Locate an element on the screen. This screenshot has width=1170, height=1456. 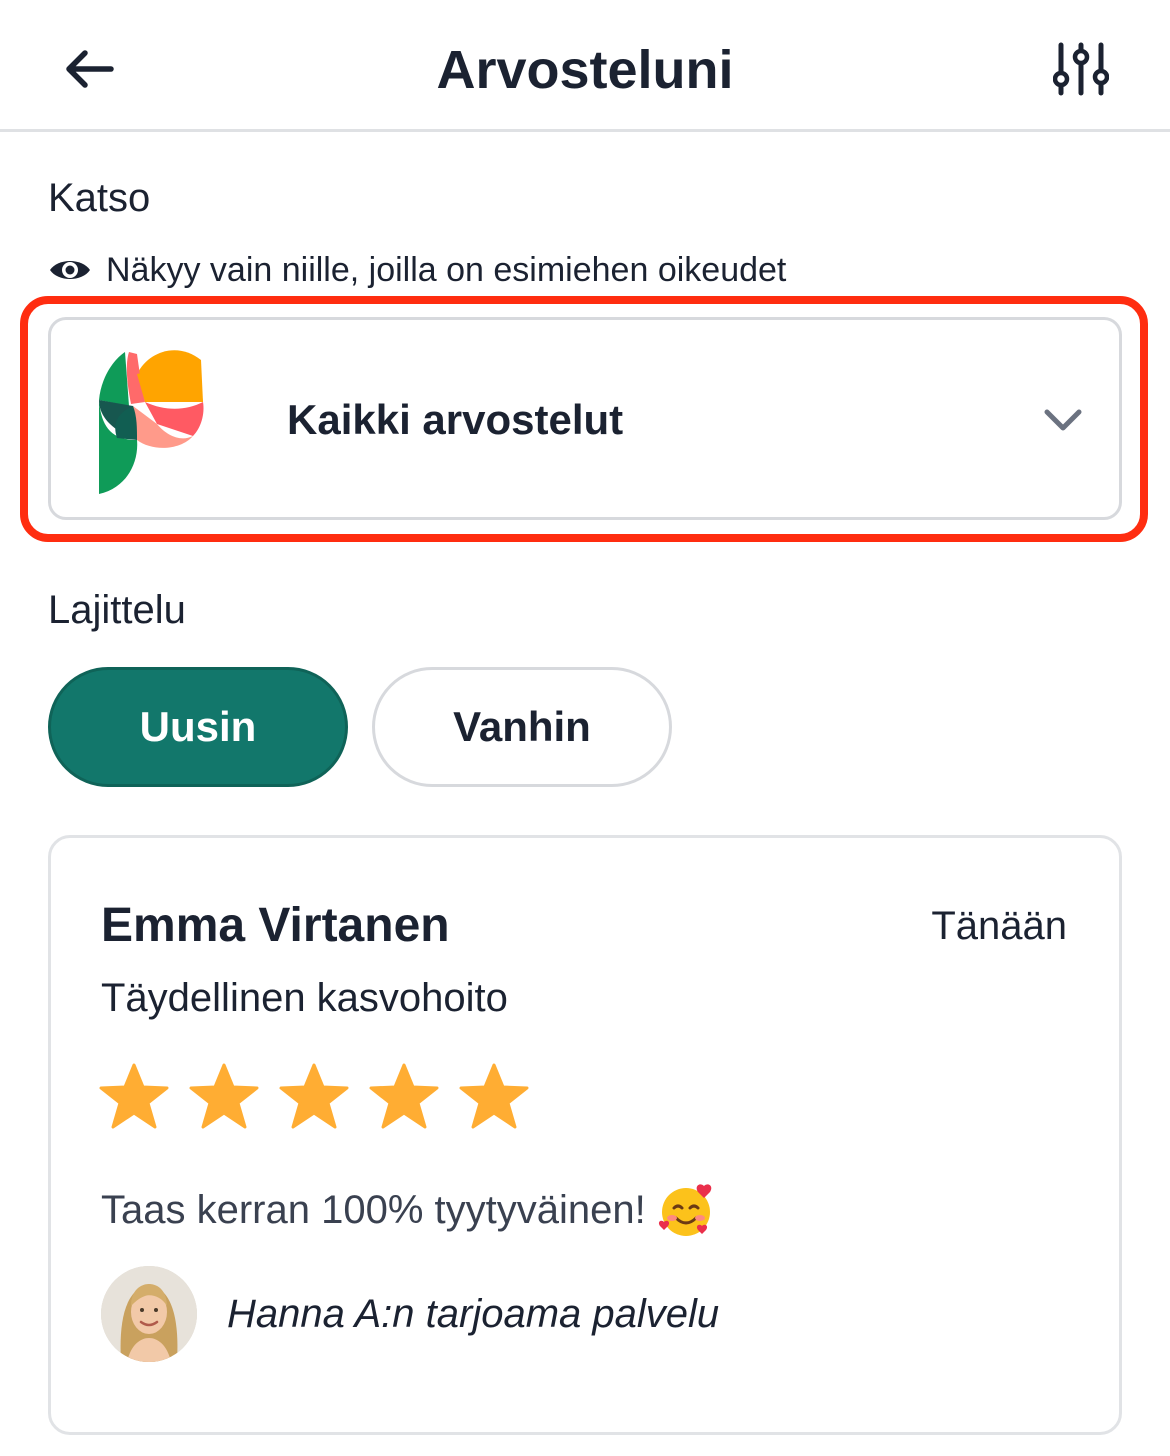
service-name: Täydellinen kasvohoito is located at coordinates (304, 998).